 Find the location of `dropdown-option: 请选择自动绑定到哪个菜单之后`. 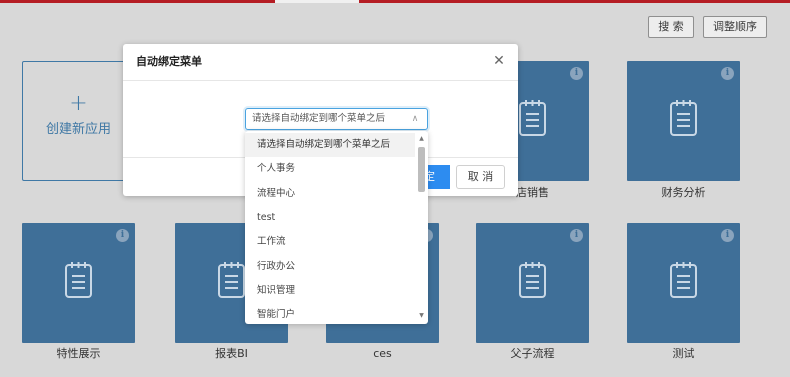

dropdown-option: 请选择自动绑定到哪个菜单之后 is located at coordinates (330, 145).